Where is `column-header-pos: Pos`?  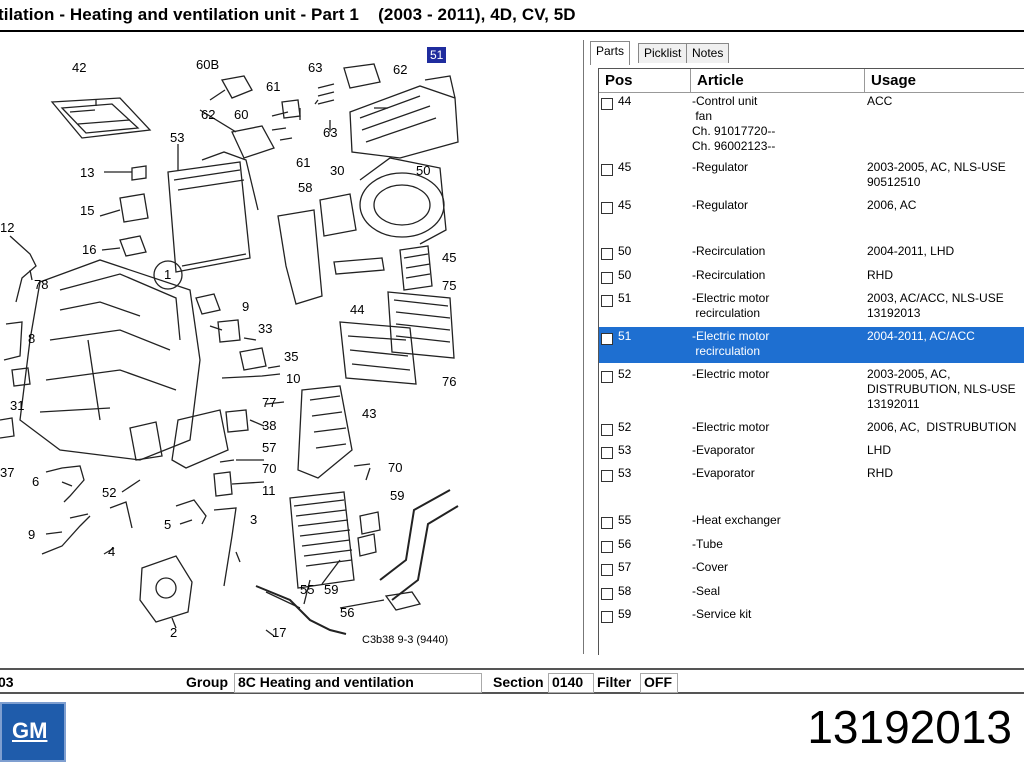
column-header-pos: Pos is located at coordinates (645, 81).